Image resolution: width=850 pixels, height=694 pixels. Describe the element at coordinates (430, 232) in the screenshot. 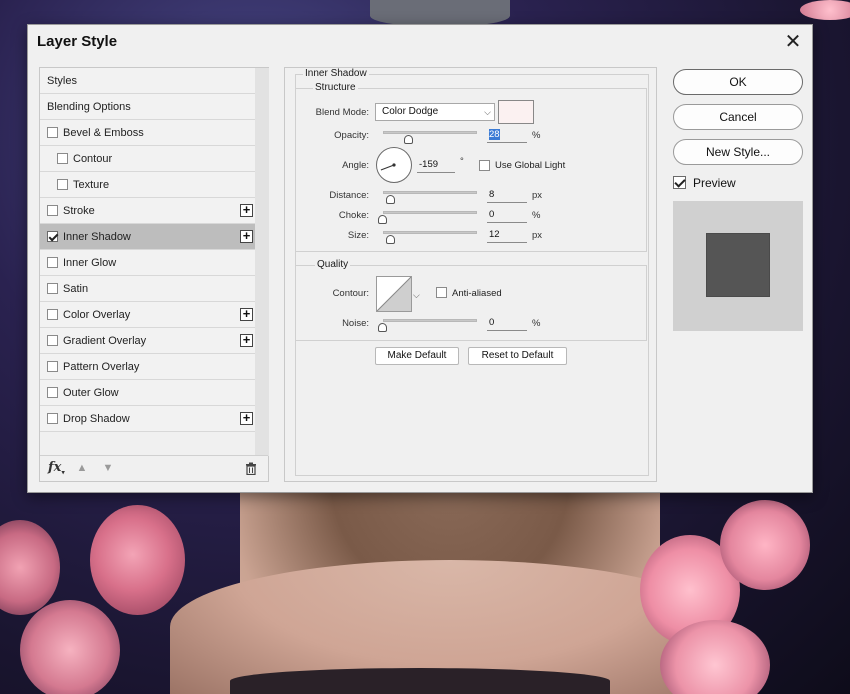

I see `size-slider-track` at that location.